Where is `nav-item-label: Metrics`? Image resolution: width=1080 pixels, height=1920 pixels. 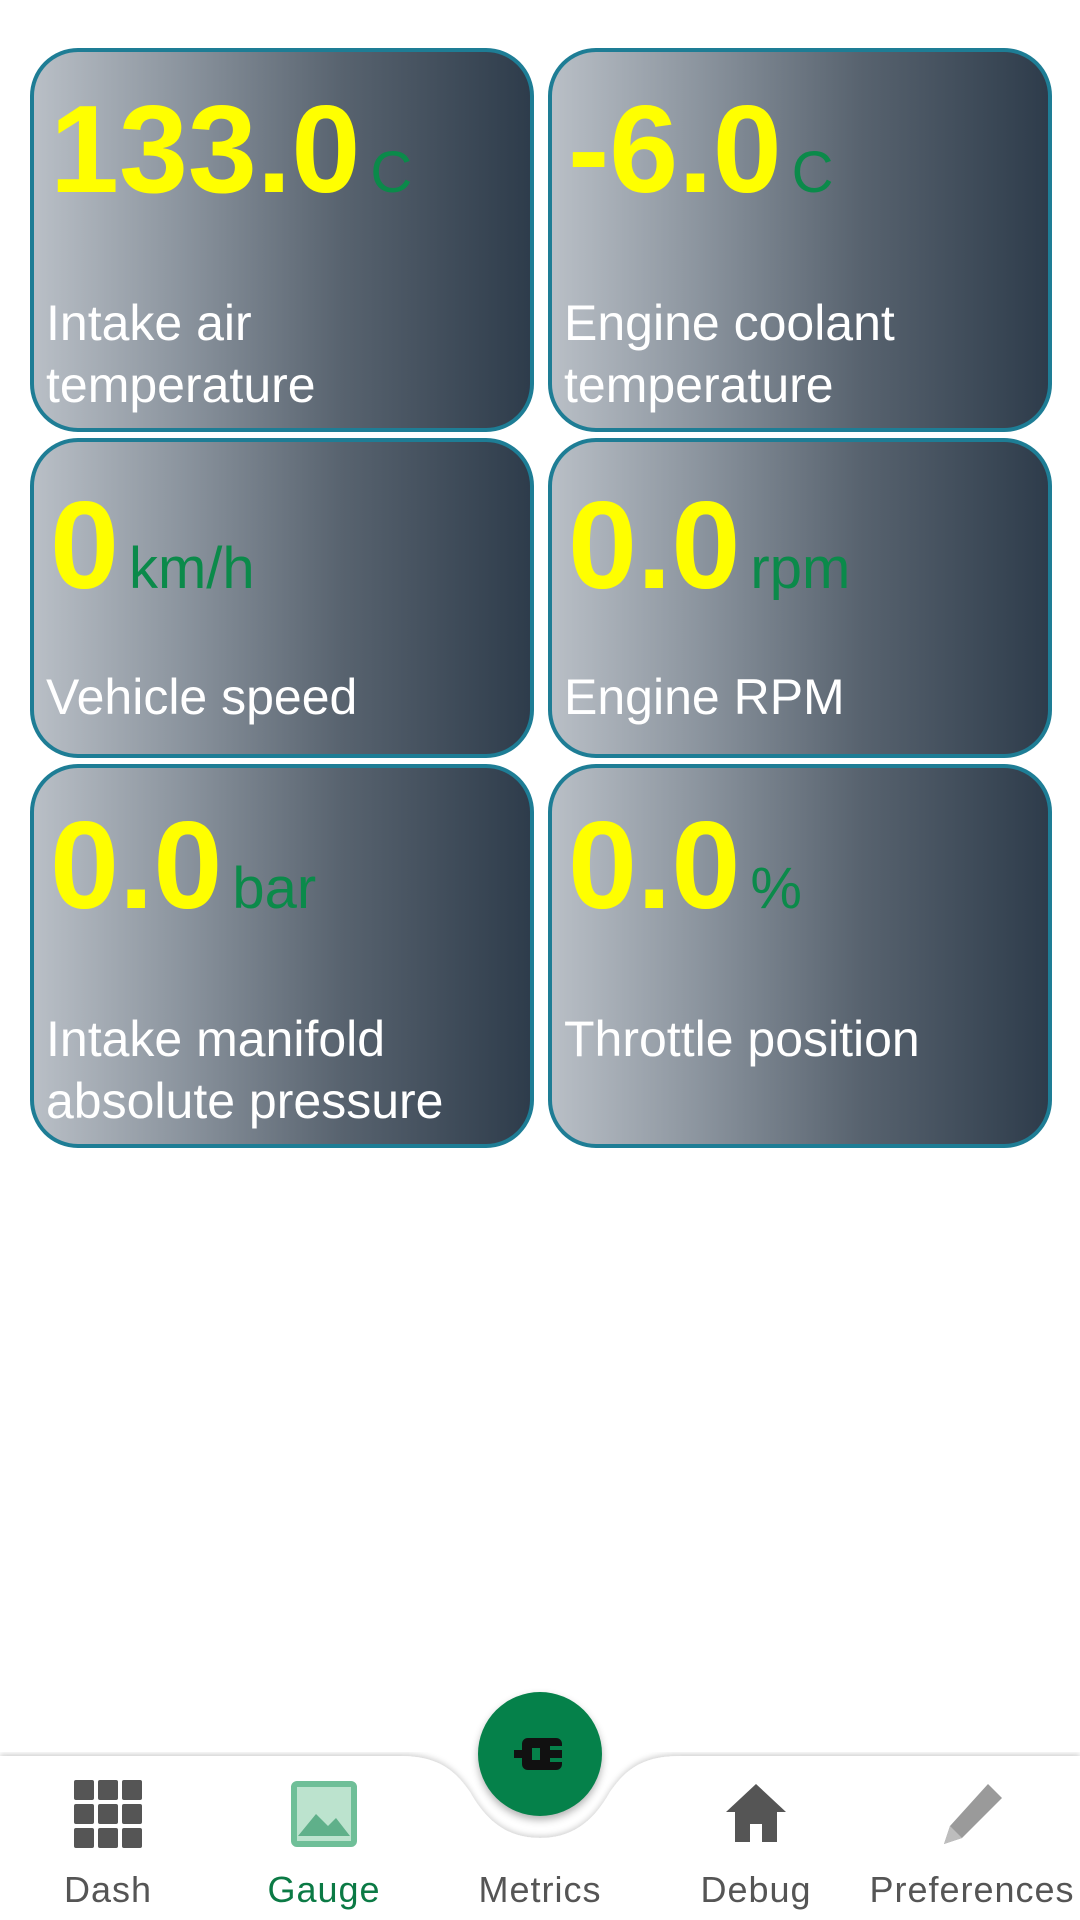
nav-item-label: Metrics is located at coordinates (540, 1889).